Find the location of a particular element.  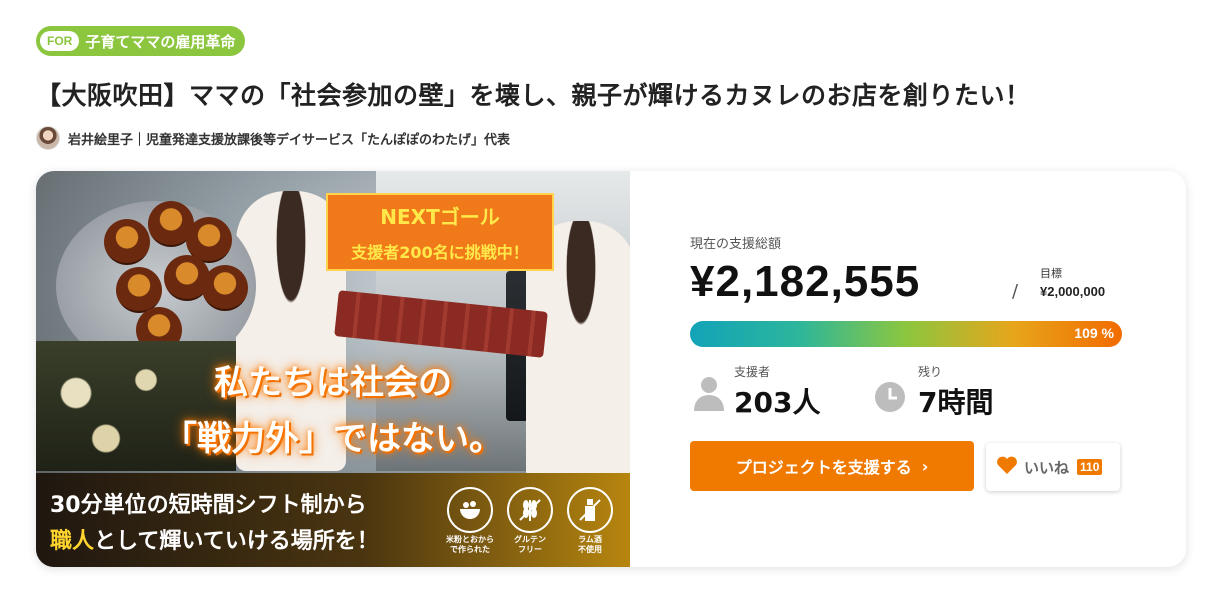

rice-bowl-icon is located at coordinates (470, 510).